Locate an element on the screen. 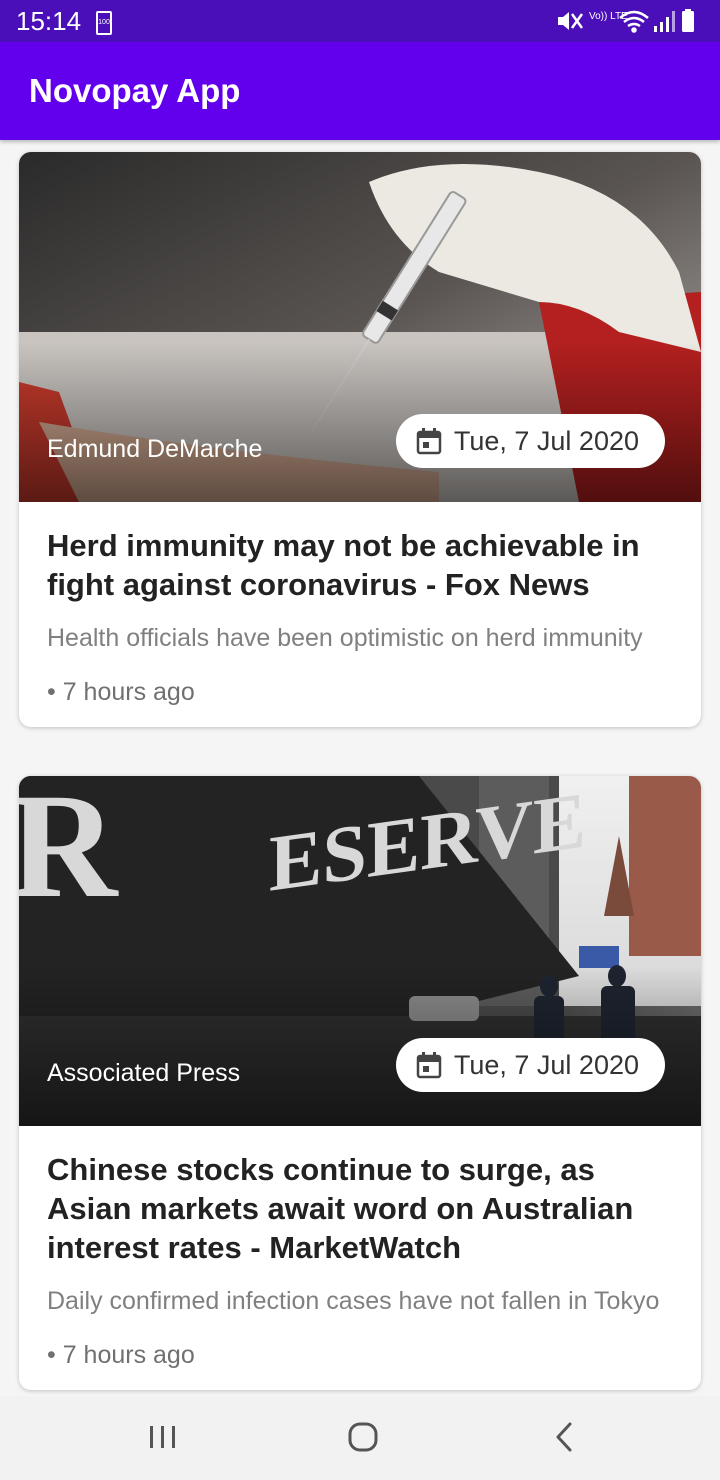  home-icon is located at coordinates (363, 1437).